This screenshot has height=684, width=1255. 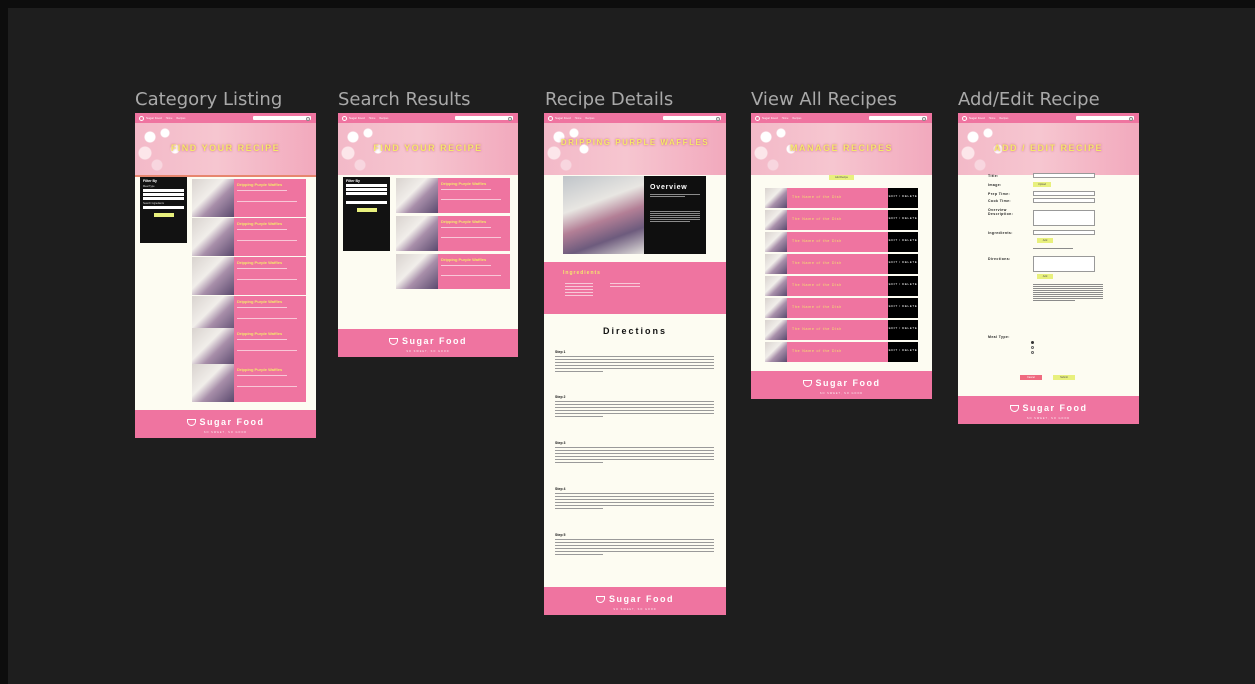 What do you see at coordinates (1064, 377) in the screenshot?
I see `submit-button: Submit` at bounding box center [1064, 377].